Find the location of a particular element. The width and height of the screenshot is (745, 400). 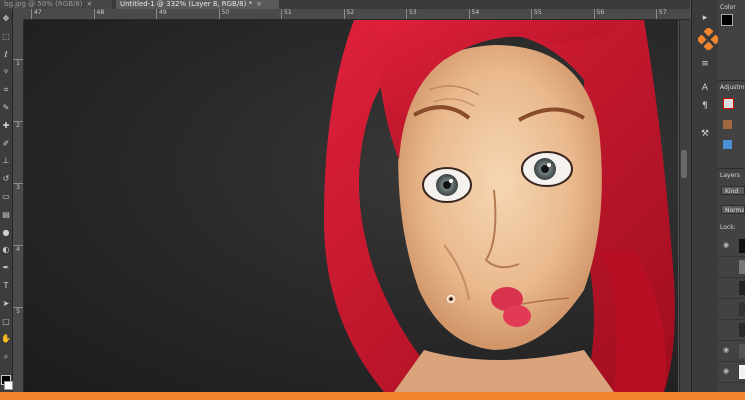

properties-icon: ≡ is located at coordinates (705, 64).